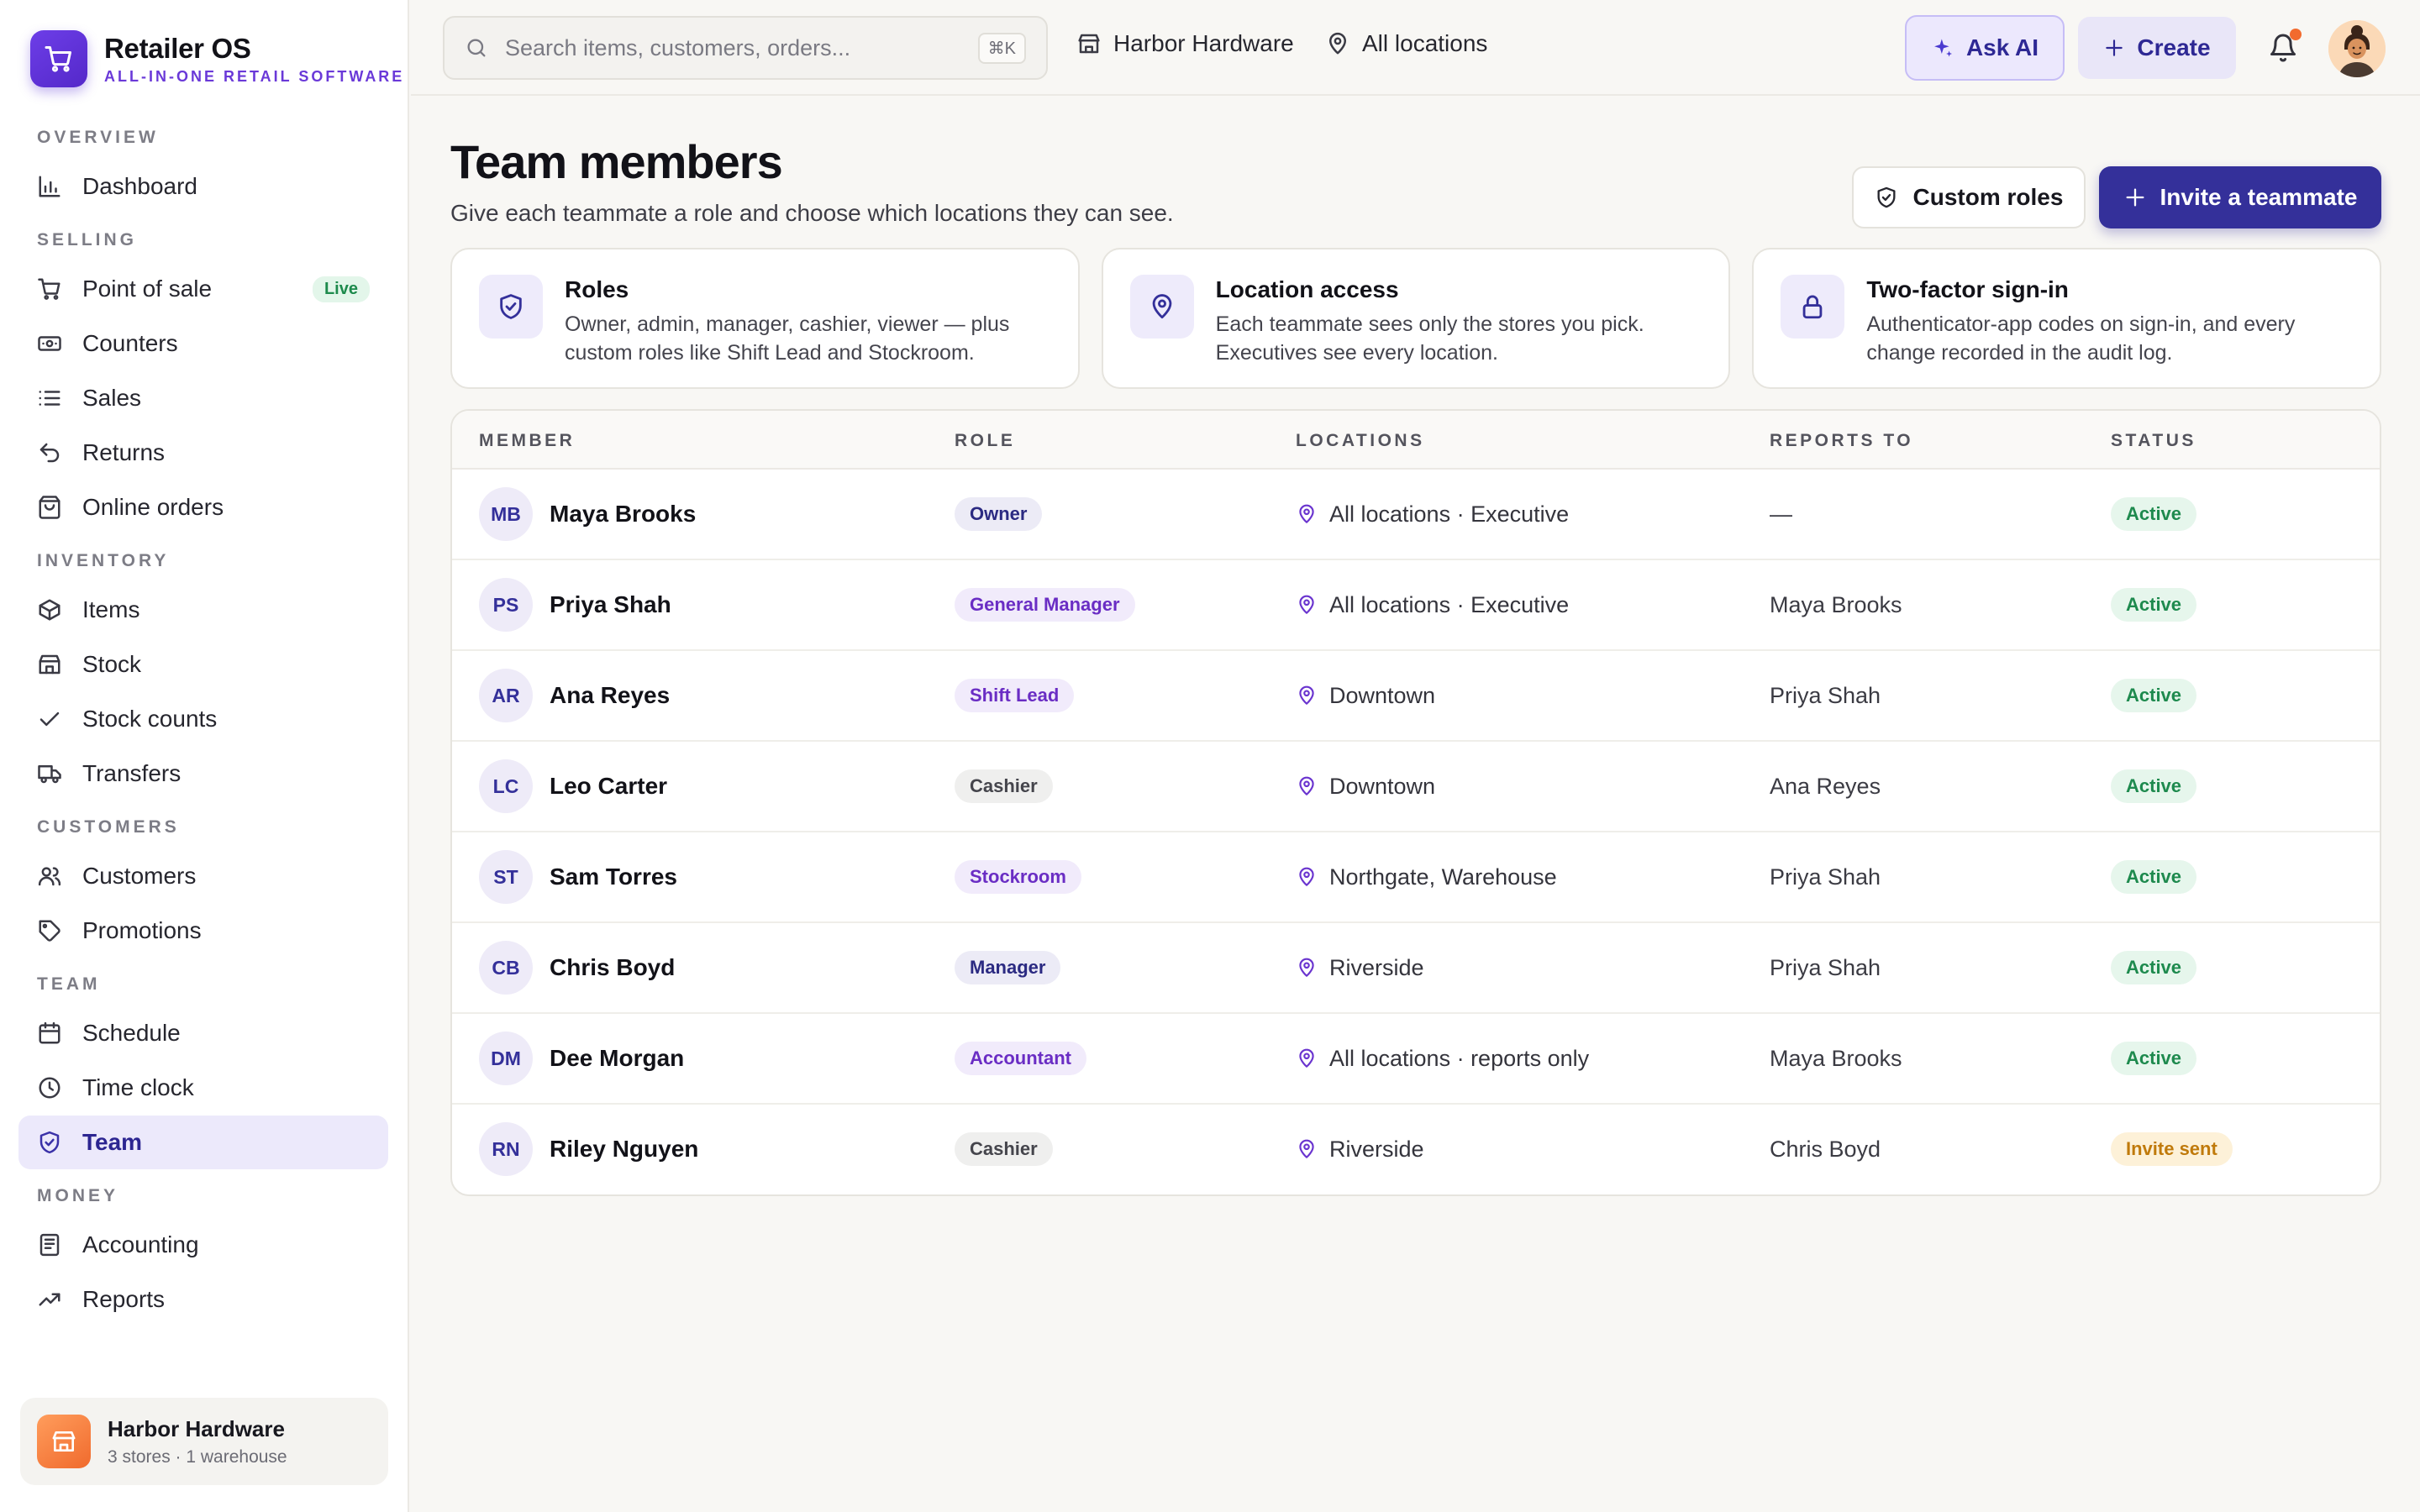 This screenshot has width=2420, height=1512. What do you see at coordinates (1836, 1058) in the screenshot?
I see `reports-to-text: Maya Brooks` at bounding box center [1836, 1058].